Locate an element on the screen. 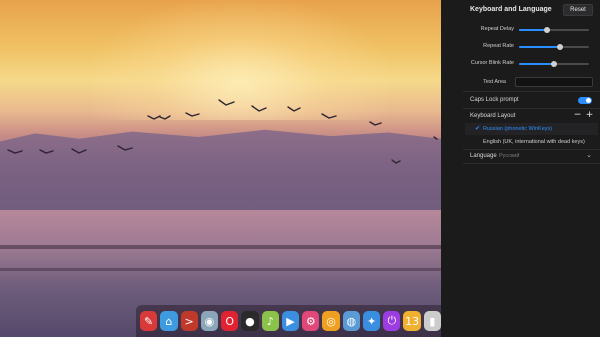 The height and width of the screenshot is (337, 600). app-icon: ● is located at coordinates (250, 321).